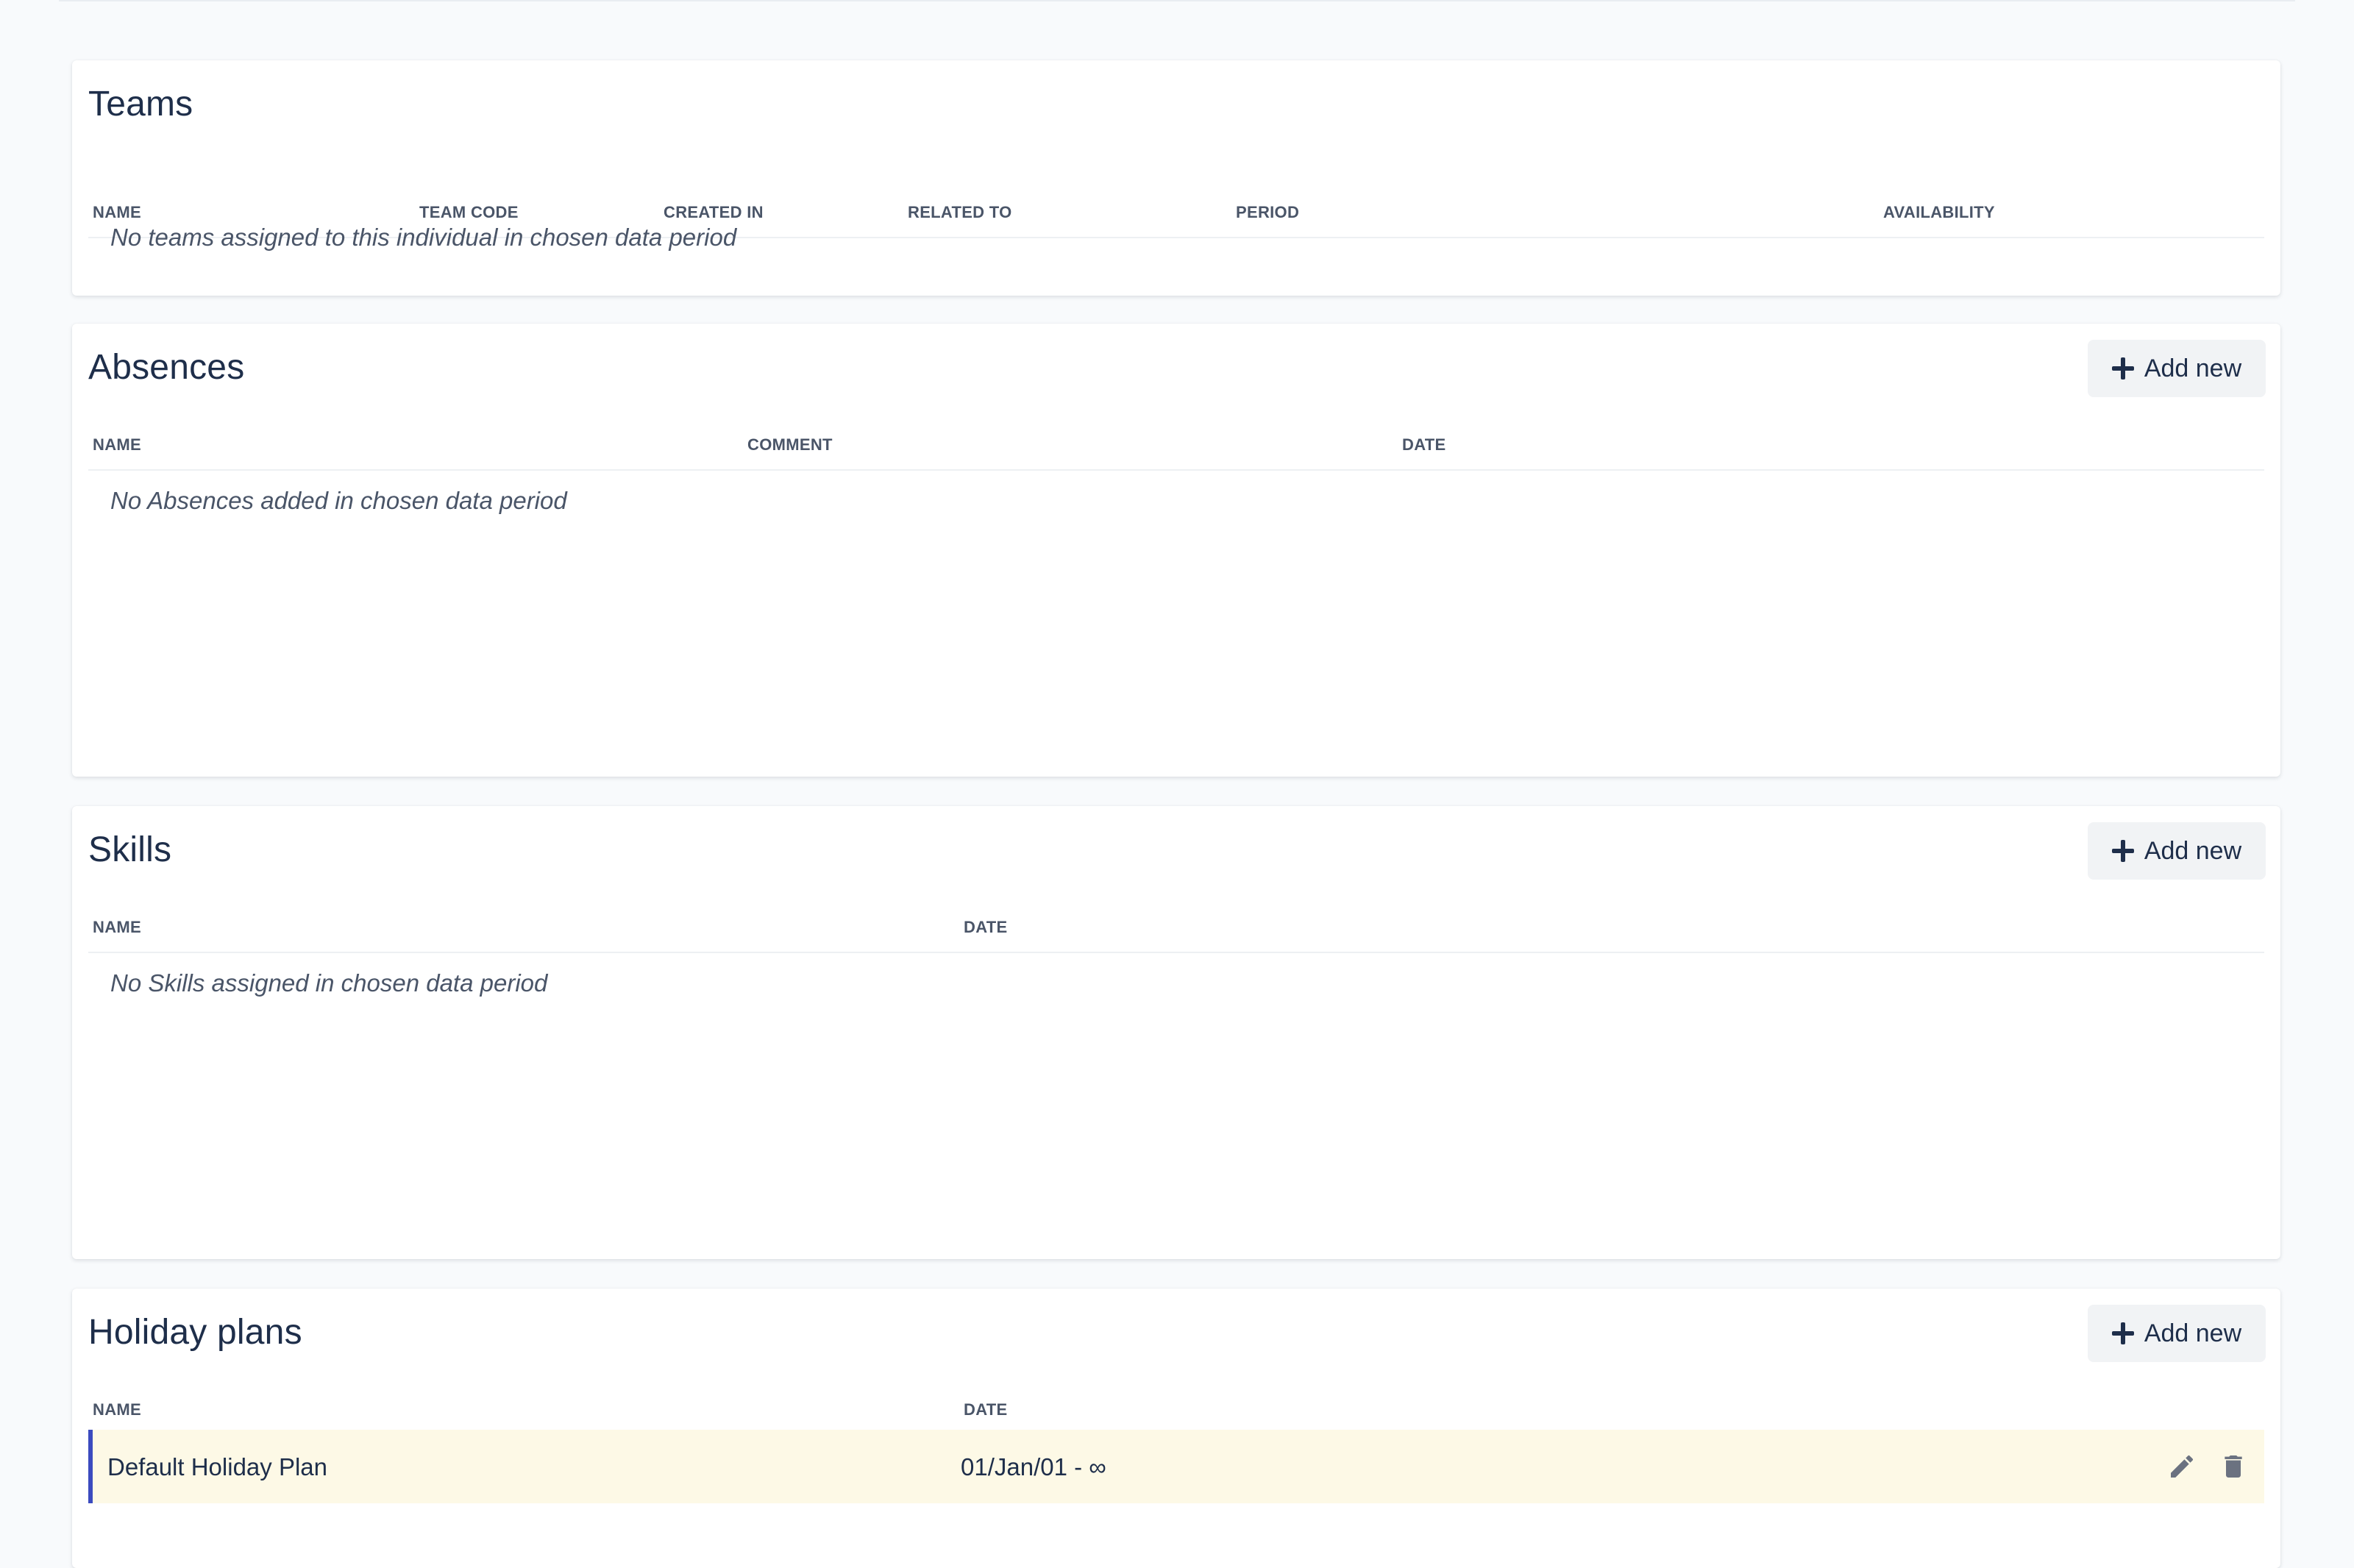 The width and height of the screenshot is (2354, 1568). Describe the element at coordinates (217, 1466) in the screenshot. I see `holiday-plan-name: Default Holiday Plan` at that location.